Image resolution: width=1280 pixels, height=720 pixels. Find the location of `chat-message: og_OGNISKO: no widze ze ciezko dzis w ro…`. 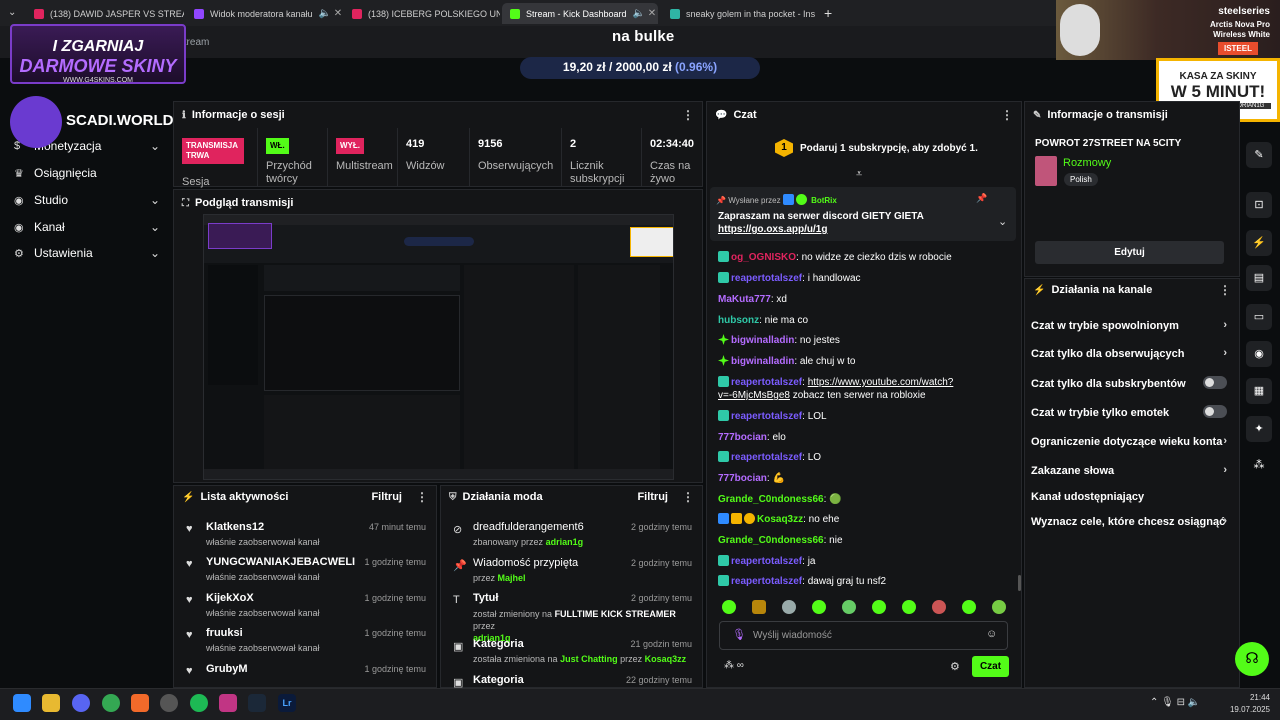

chat-message: og_OGNISKO: no widze ze ciezko dzis w ro… is located at coordinates (863, 257).